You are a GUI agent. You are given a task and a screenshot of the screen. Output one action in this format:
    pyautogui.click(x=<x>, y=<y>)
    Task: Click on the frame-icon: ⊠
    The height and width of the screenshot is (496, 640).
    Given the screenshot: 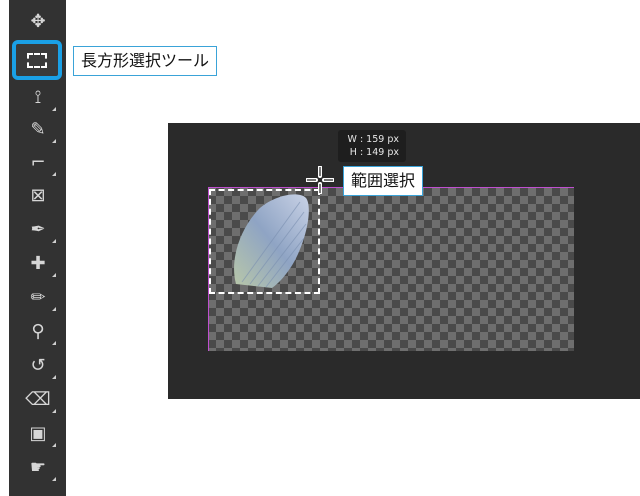 What is the action you would take?
    pyautogui.click(x=38, y=195)
    